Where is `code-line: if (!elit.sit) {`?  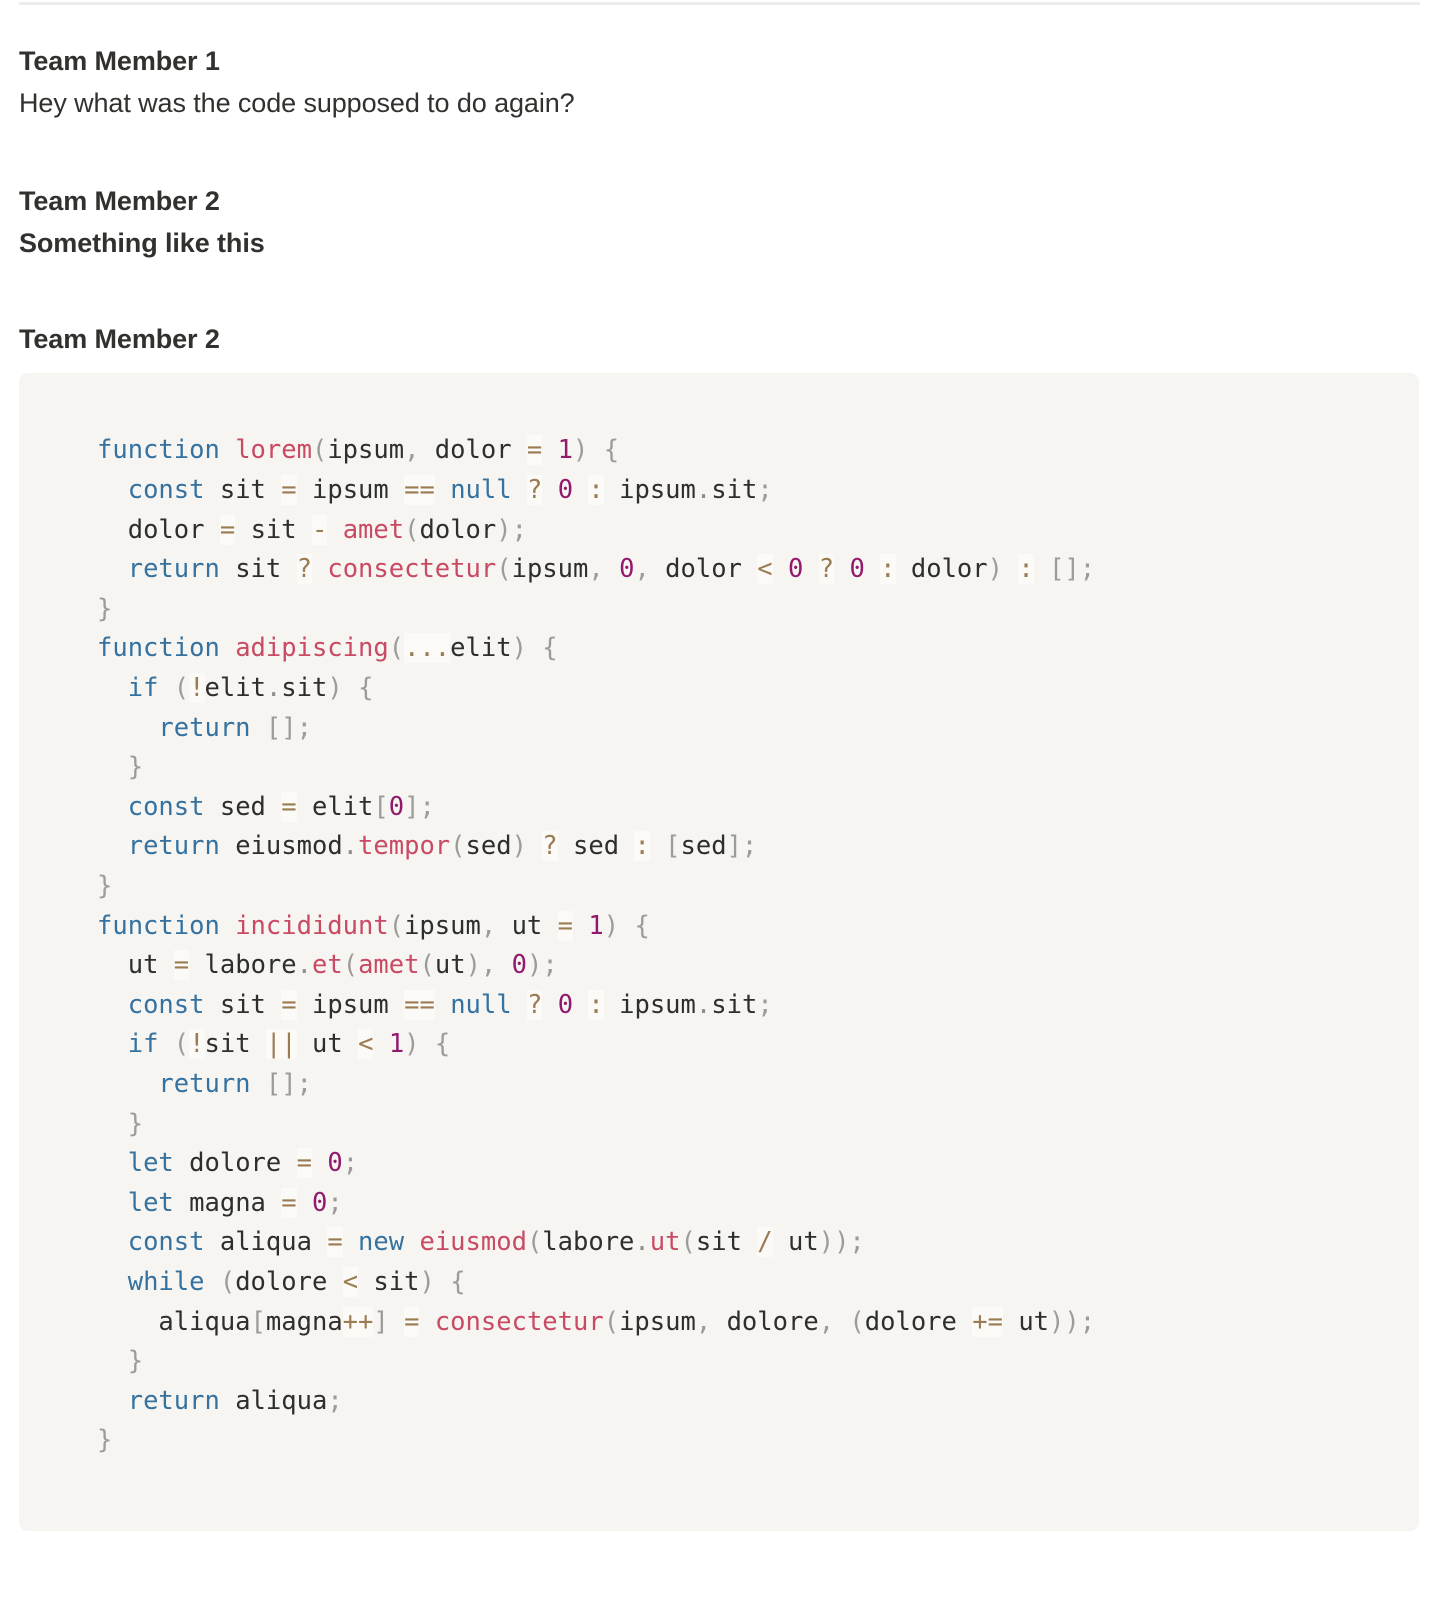
code-line: if (!elit.sit) { is located at coordinates (250, 688).